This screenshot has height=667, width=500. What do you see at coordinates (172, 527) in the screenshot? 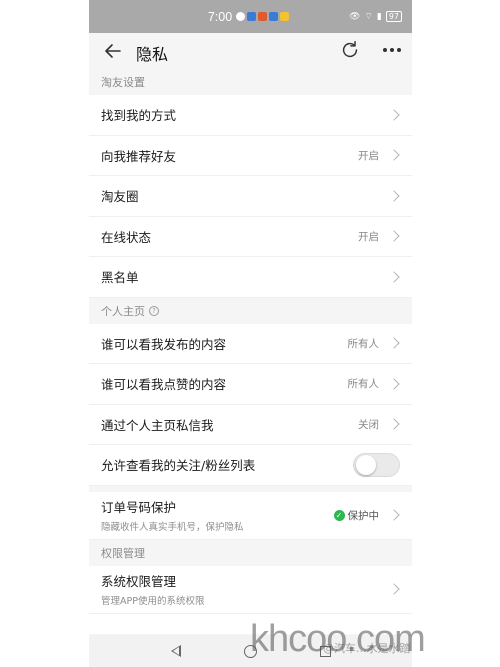
I see `row-subtitle: 隐藏收件人真实手机号，保护隐私` at bounding box center [172, 527].